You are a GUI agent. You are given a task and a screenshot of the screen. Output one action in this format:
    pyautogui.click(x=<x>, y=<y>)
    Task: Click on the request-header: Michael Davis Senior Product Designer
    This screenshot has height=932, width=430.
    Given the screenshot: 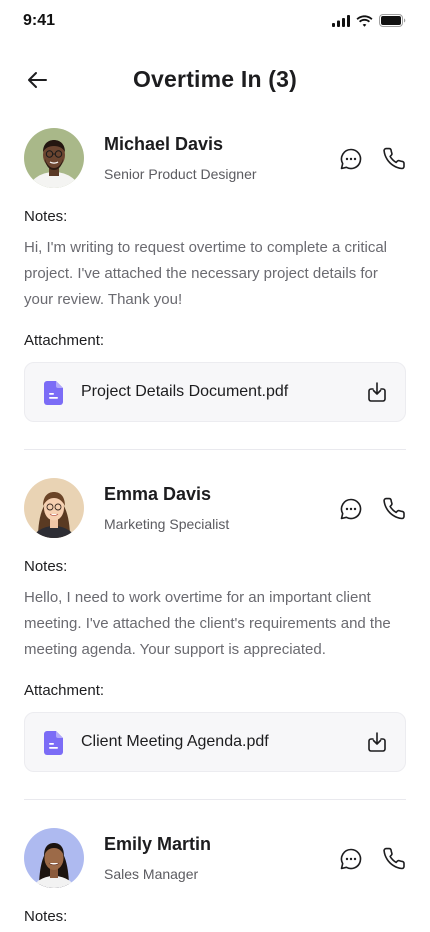 What is the action you would take?
    pyautogui.click(x=215, y=158)
    